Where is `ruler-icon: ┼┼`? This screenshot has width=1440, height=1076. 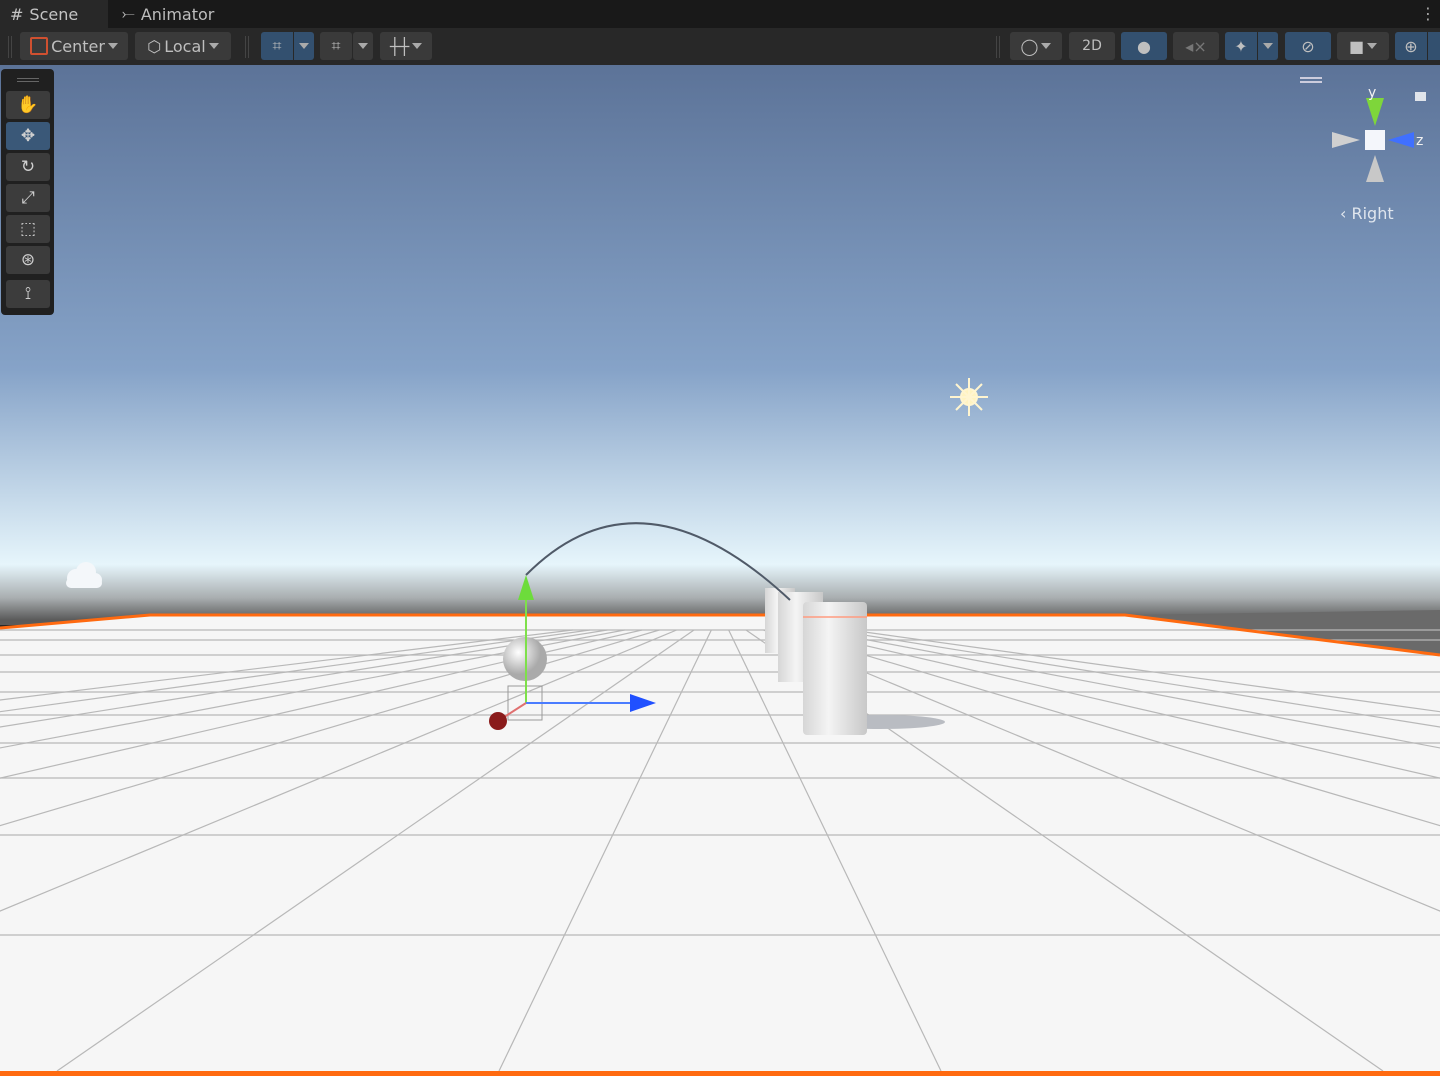
ruler-icon: ┼┼ is located at coordinates (399, 46).